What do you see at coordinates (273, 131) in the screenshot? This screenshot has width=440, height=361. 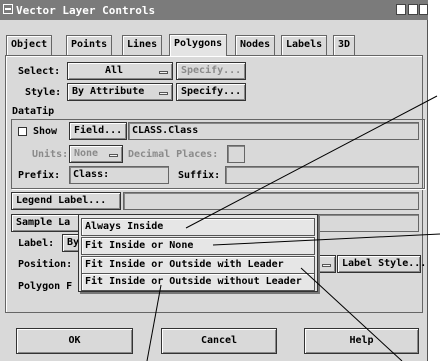 I see `datatip-field-input: CLASS.Class` at bounding box center [273, 131].